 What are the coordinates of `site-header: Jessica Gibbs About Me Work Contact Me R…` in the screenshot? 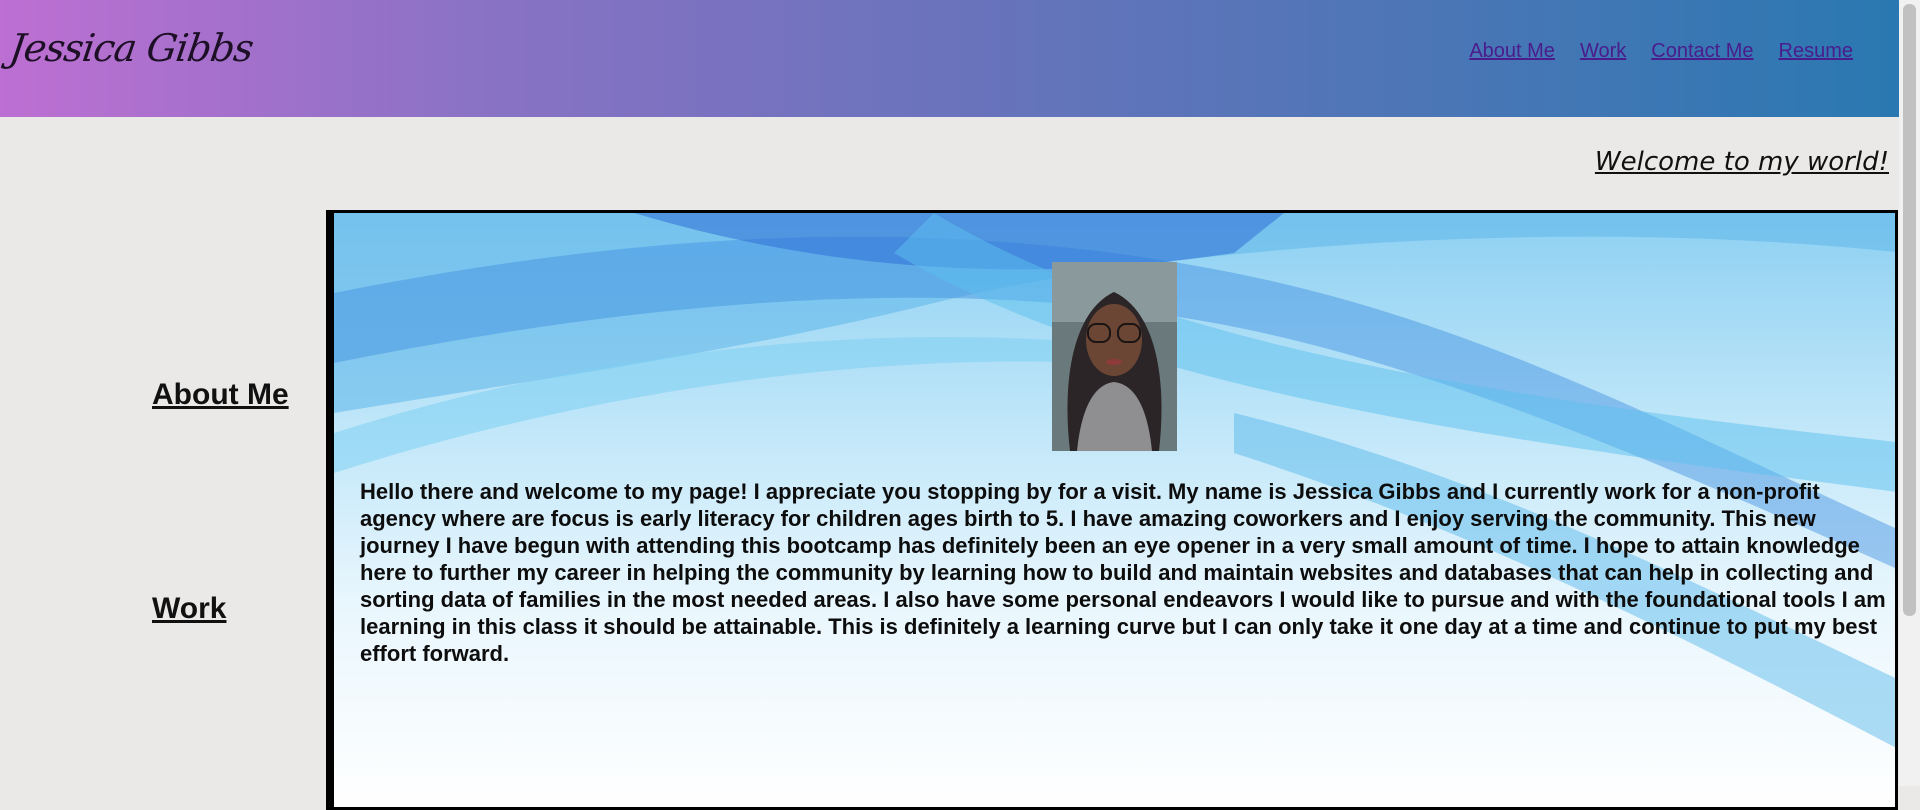 It's located at (949, 58).